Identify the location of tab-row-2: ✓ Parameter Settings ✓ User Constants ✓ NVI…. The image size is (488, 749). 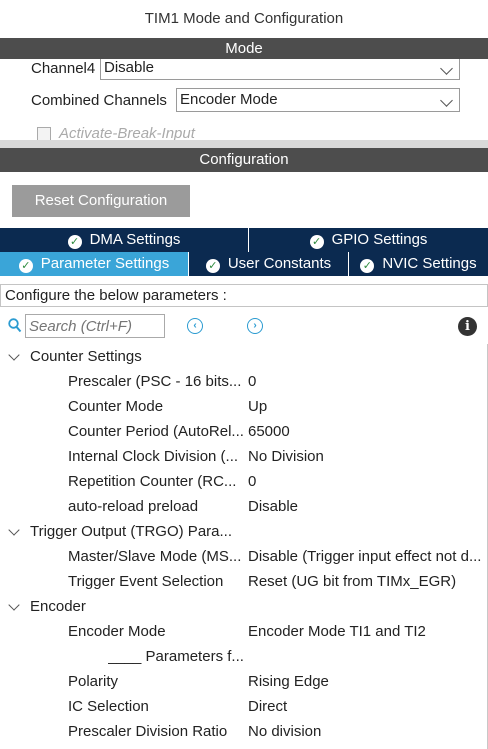
(244, 264).